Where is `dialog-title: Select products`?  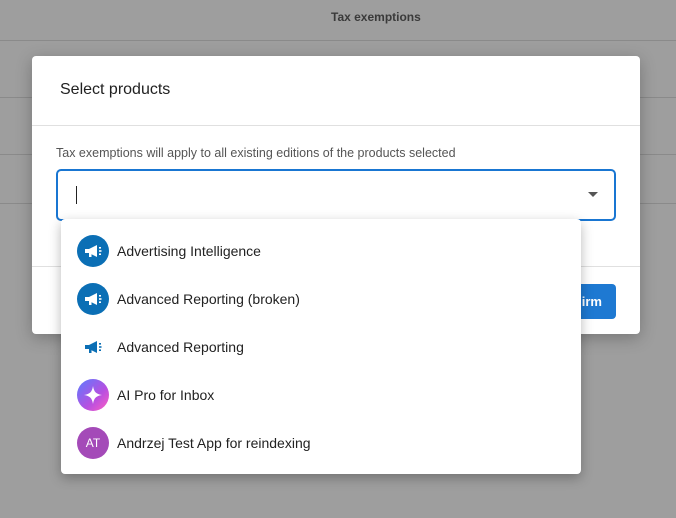
dialog-title: Select products is located at coordinates (115, 89).